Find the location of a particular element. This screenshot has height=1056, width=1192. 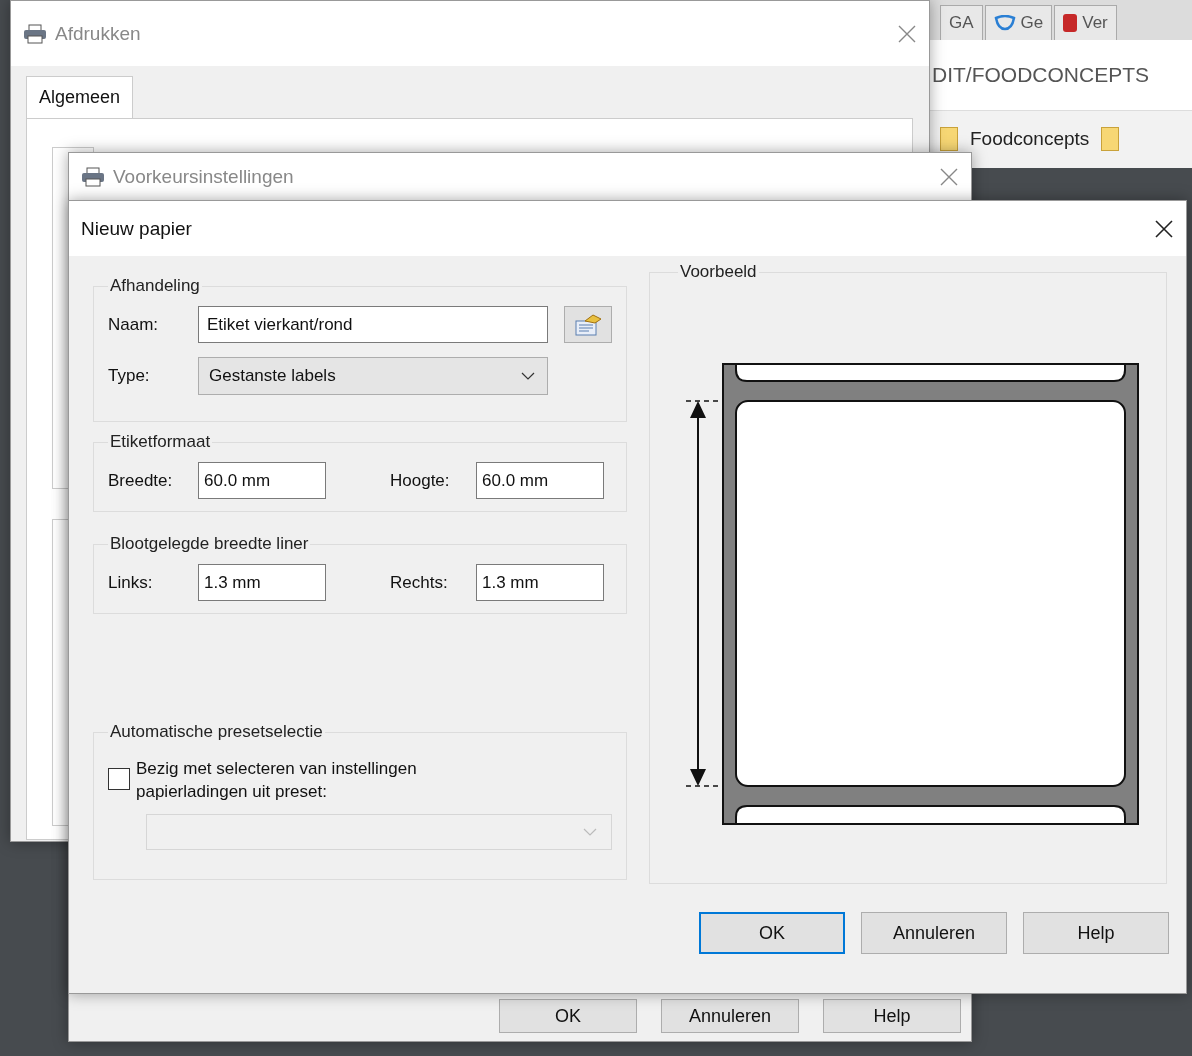

browser-tab: GA is located at coordinates (961, 22).